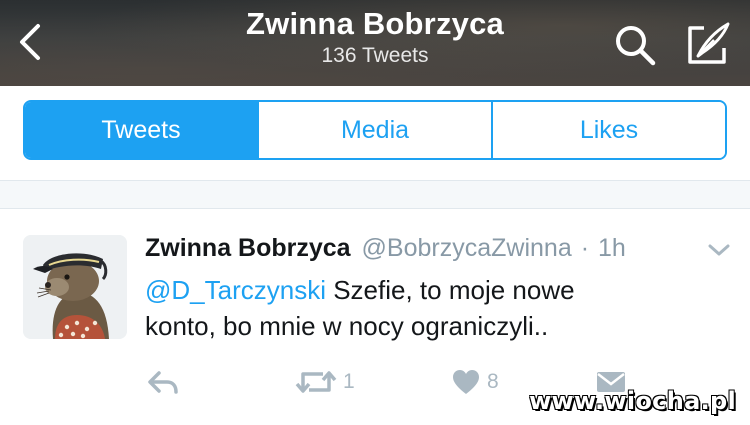 The height and width of the screenshot is (425, 750). I want to click on section-divider, so click(375, 195).